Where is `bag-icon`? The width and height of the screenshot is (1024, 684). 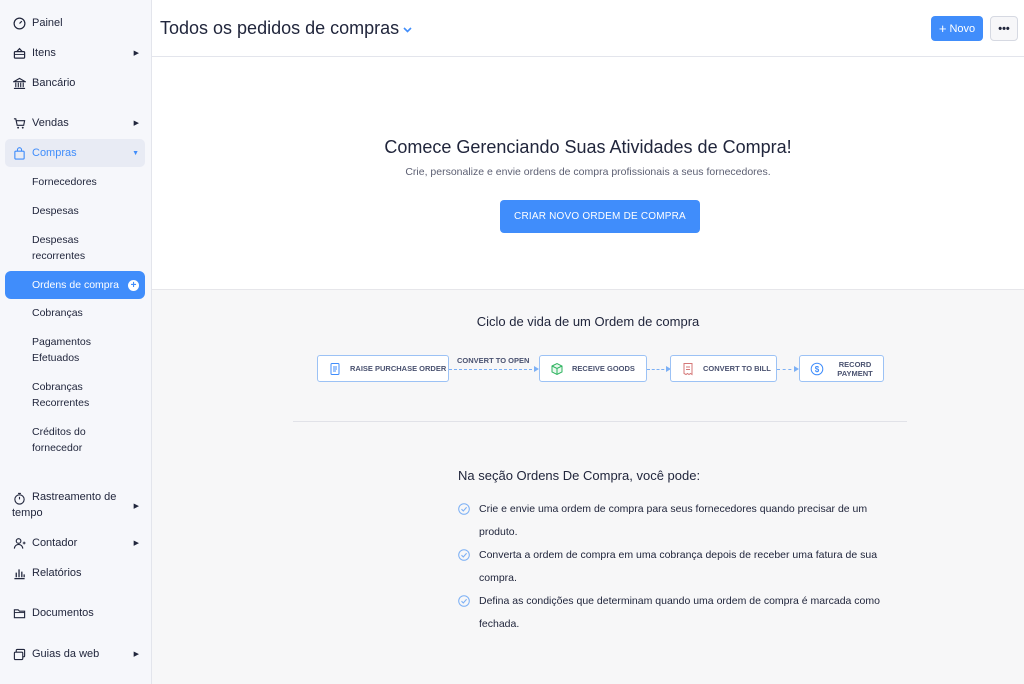 bag-icon is located at coordinates (19, 153).